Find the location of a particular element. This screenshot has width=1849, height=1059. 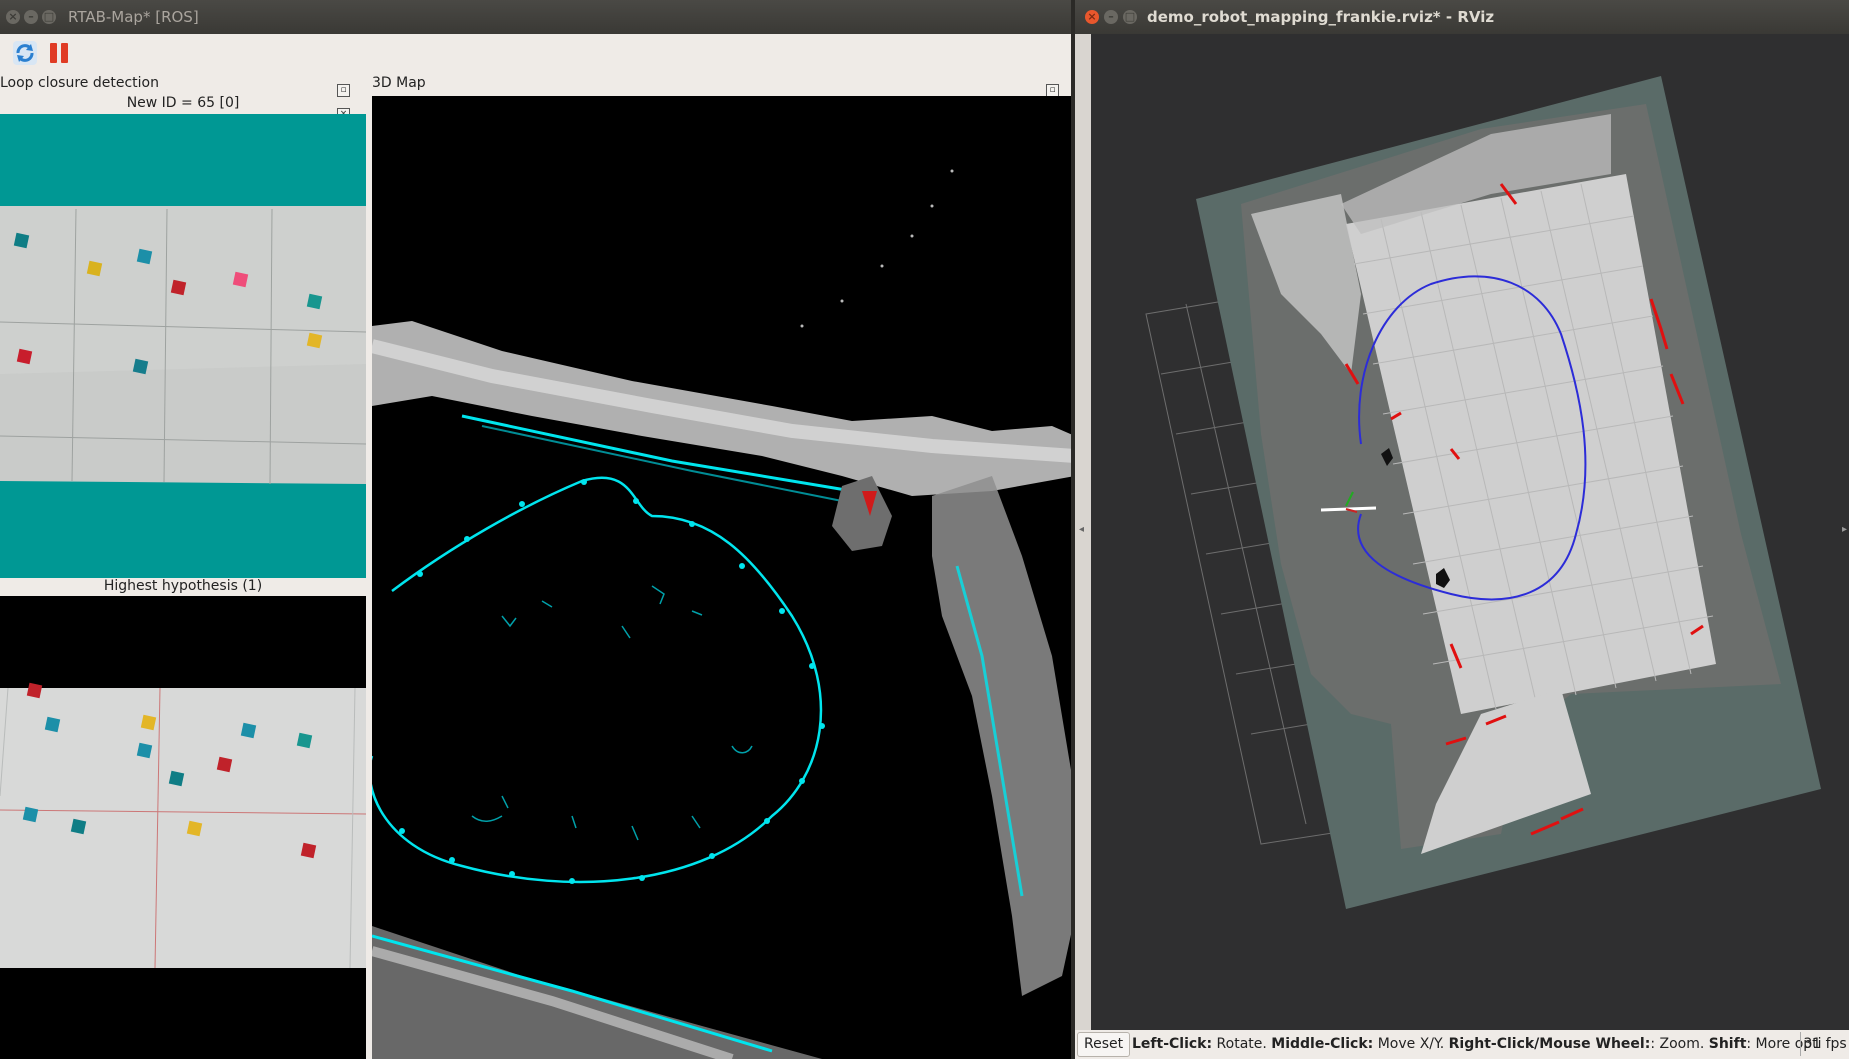

camera-image-bottom is located at coordinates (183, 828).